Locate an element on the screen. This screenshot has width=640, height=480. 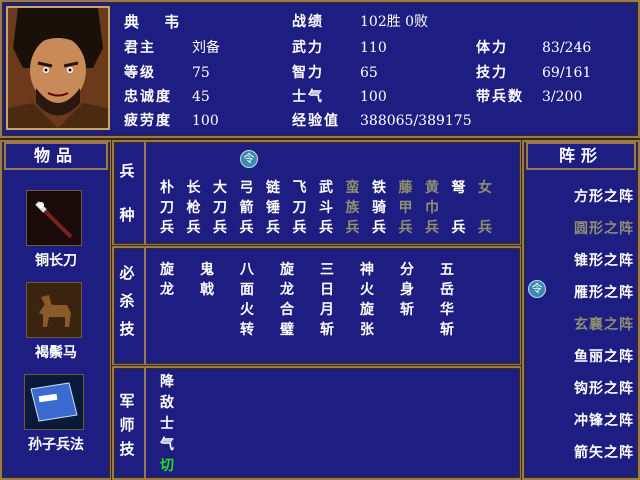
special-skill-item: 八面火转 is located at coordinates (247, 300).